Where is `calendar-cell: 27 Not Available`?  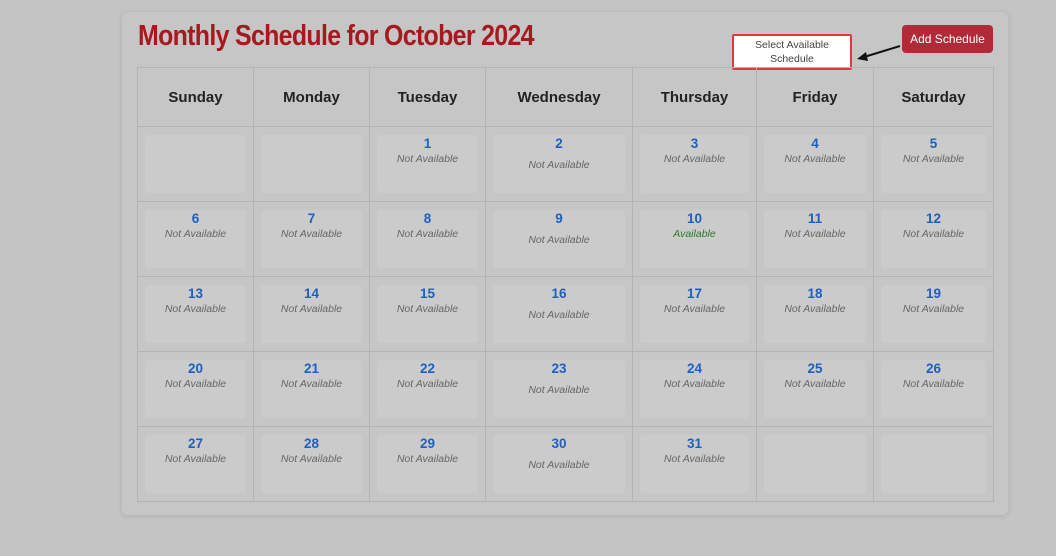
calendar-cell: 27 Not Available is located at coordinates (195, 464).